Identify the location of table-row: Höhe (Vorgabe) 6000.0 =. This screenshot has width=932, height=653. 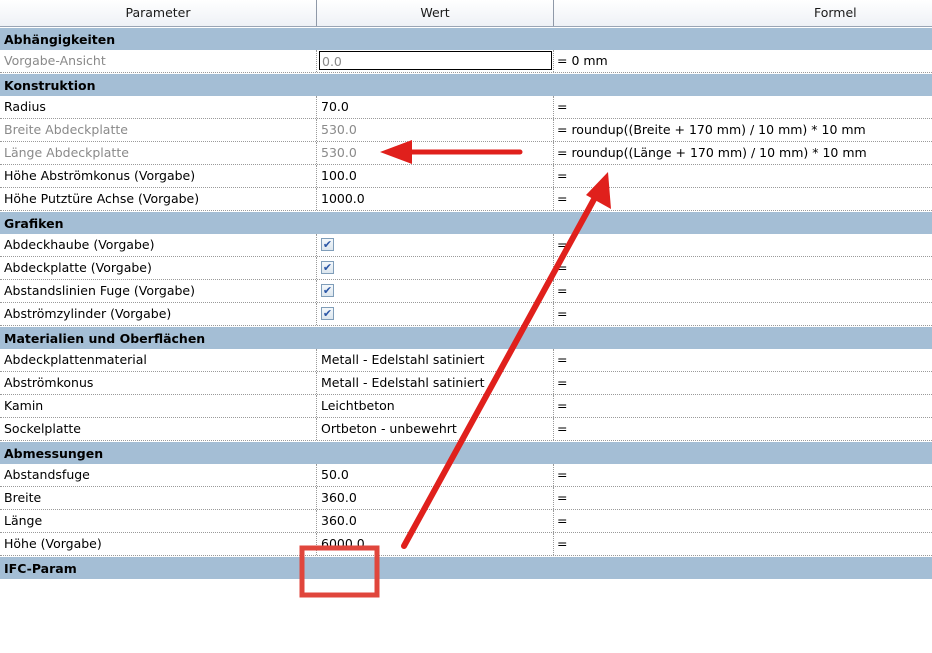
(466, 544).